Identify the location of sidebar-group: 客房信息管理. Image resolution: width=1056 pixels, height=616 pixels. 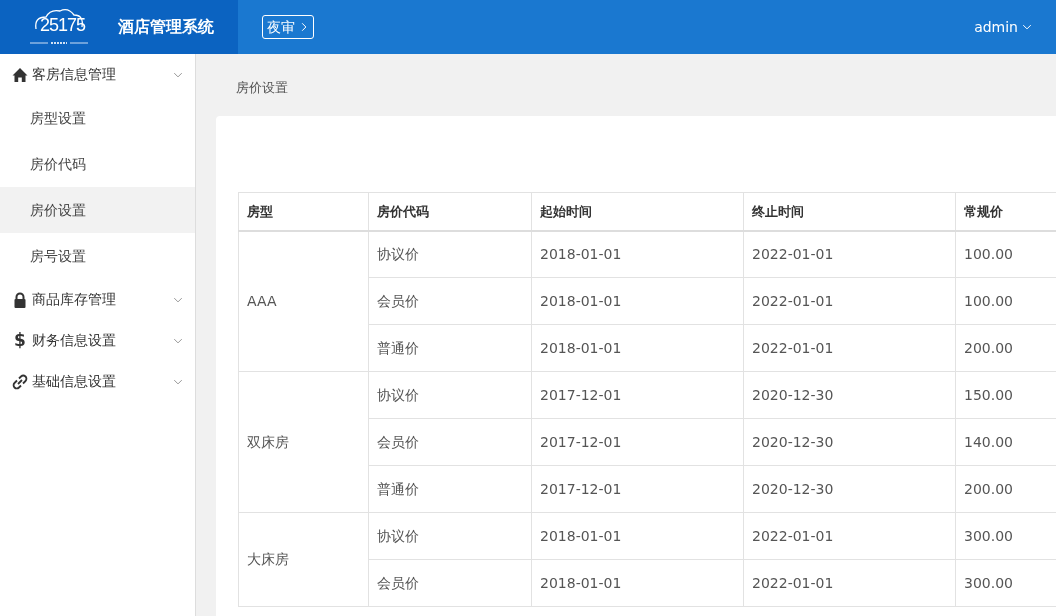
(97, 74).